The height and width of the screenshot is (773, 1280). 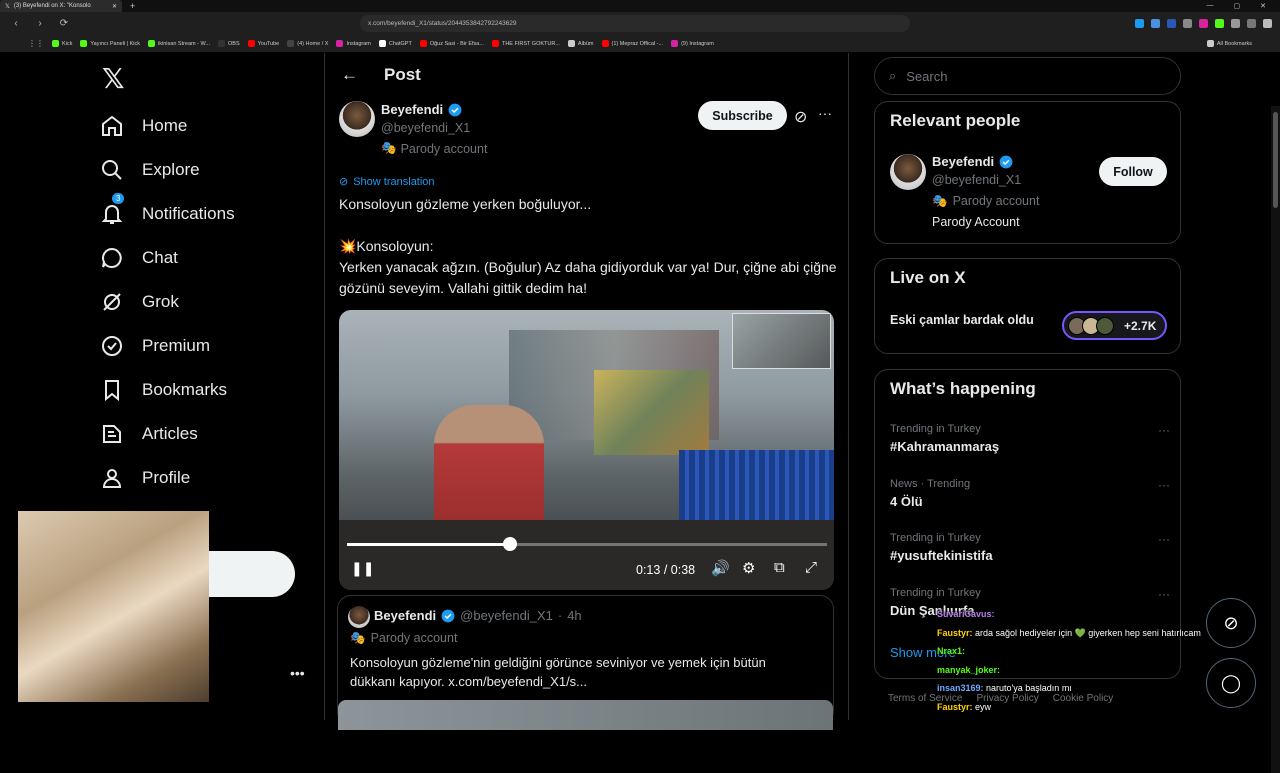 What do you see at coordinates (1237, 6) in the screenshot?
I see `maximize-icon: ▢` at bounding box center [1237, 6].